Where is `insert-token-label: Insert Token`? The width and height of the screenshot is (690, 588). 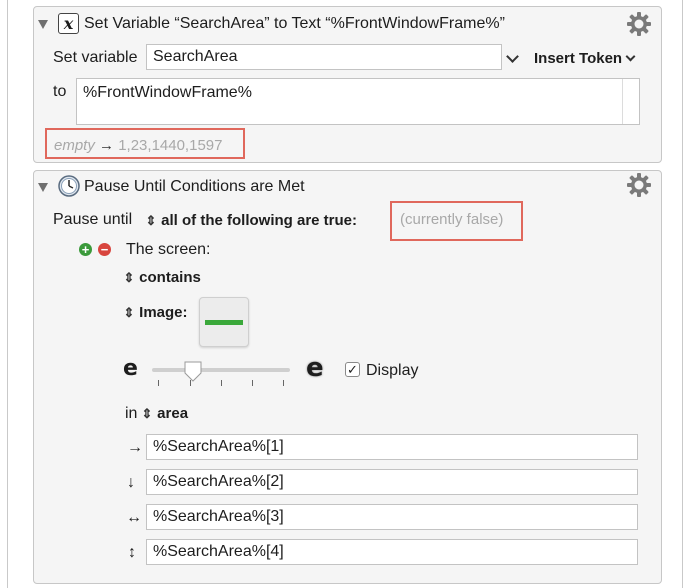
insert-token-label: Insert Token is located at coordinates (578, 58).